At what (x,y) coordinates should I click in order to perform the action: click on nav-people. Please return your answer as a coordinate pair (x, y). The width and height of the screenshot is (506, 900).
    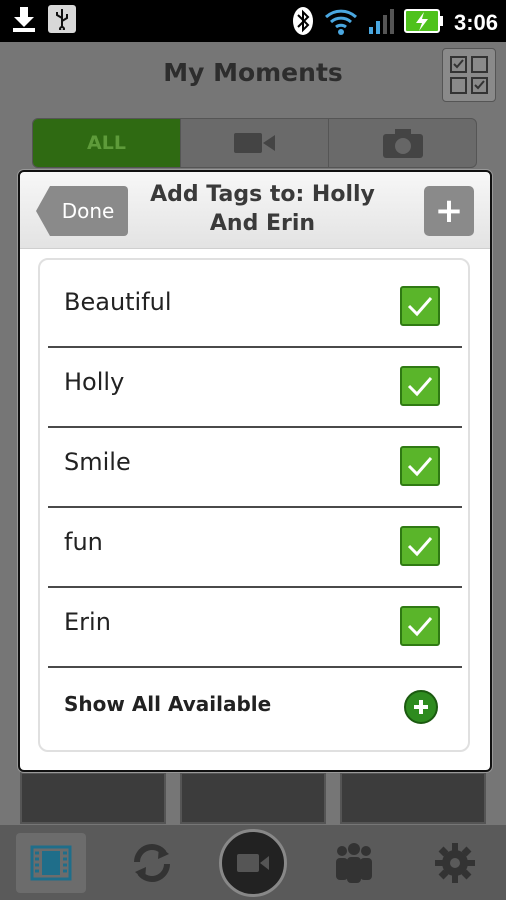
    Looking at the image, I should click on (354, 863).